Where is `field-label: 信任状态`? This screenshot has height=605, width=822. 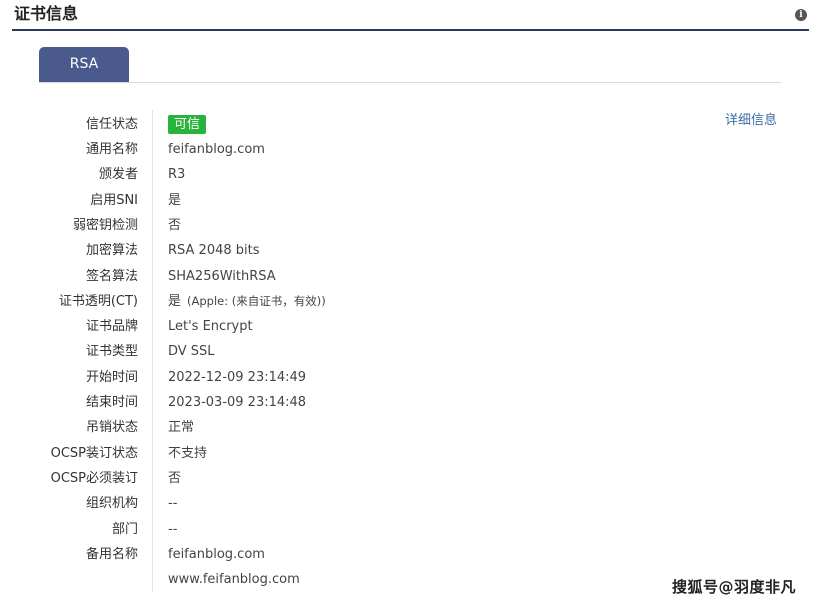
field-label: 信任状态 is located at coordinates (111, 124).